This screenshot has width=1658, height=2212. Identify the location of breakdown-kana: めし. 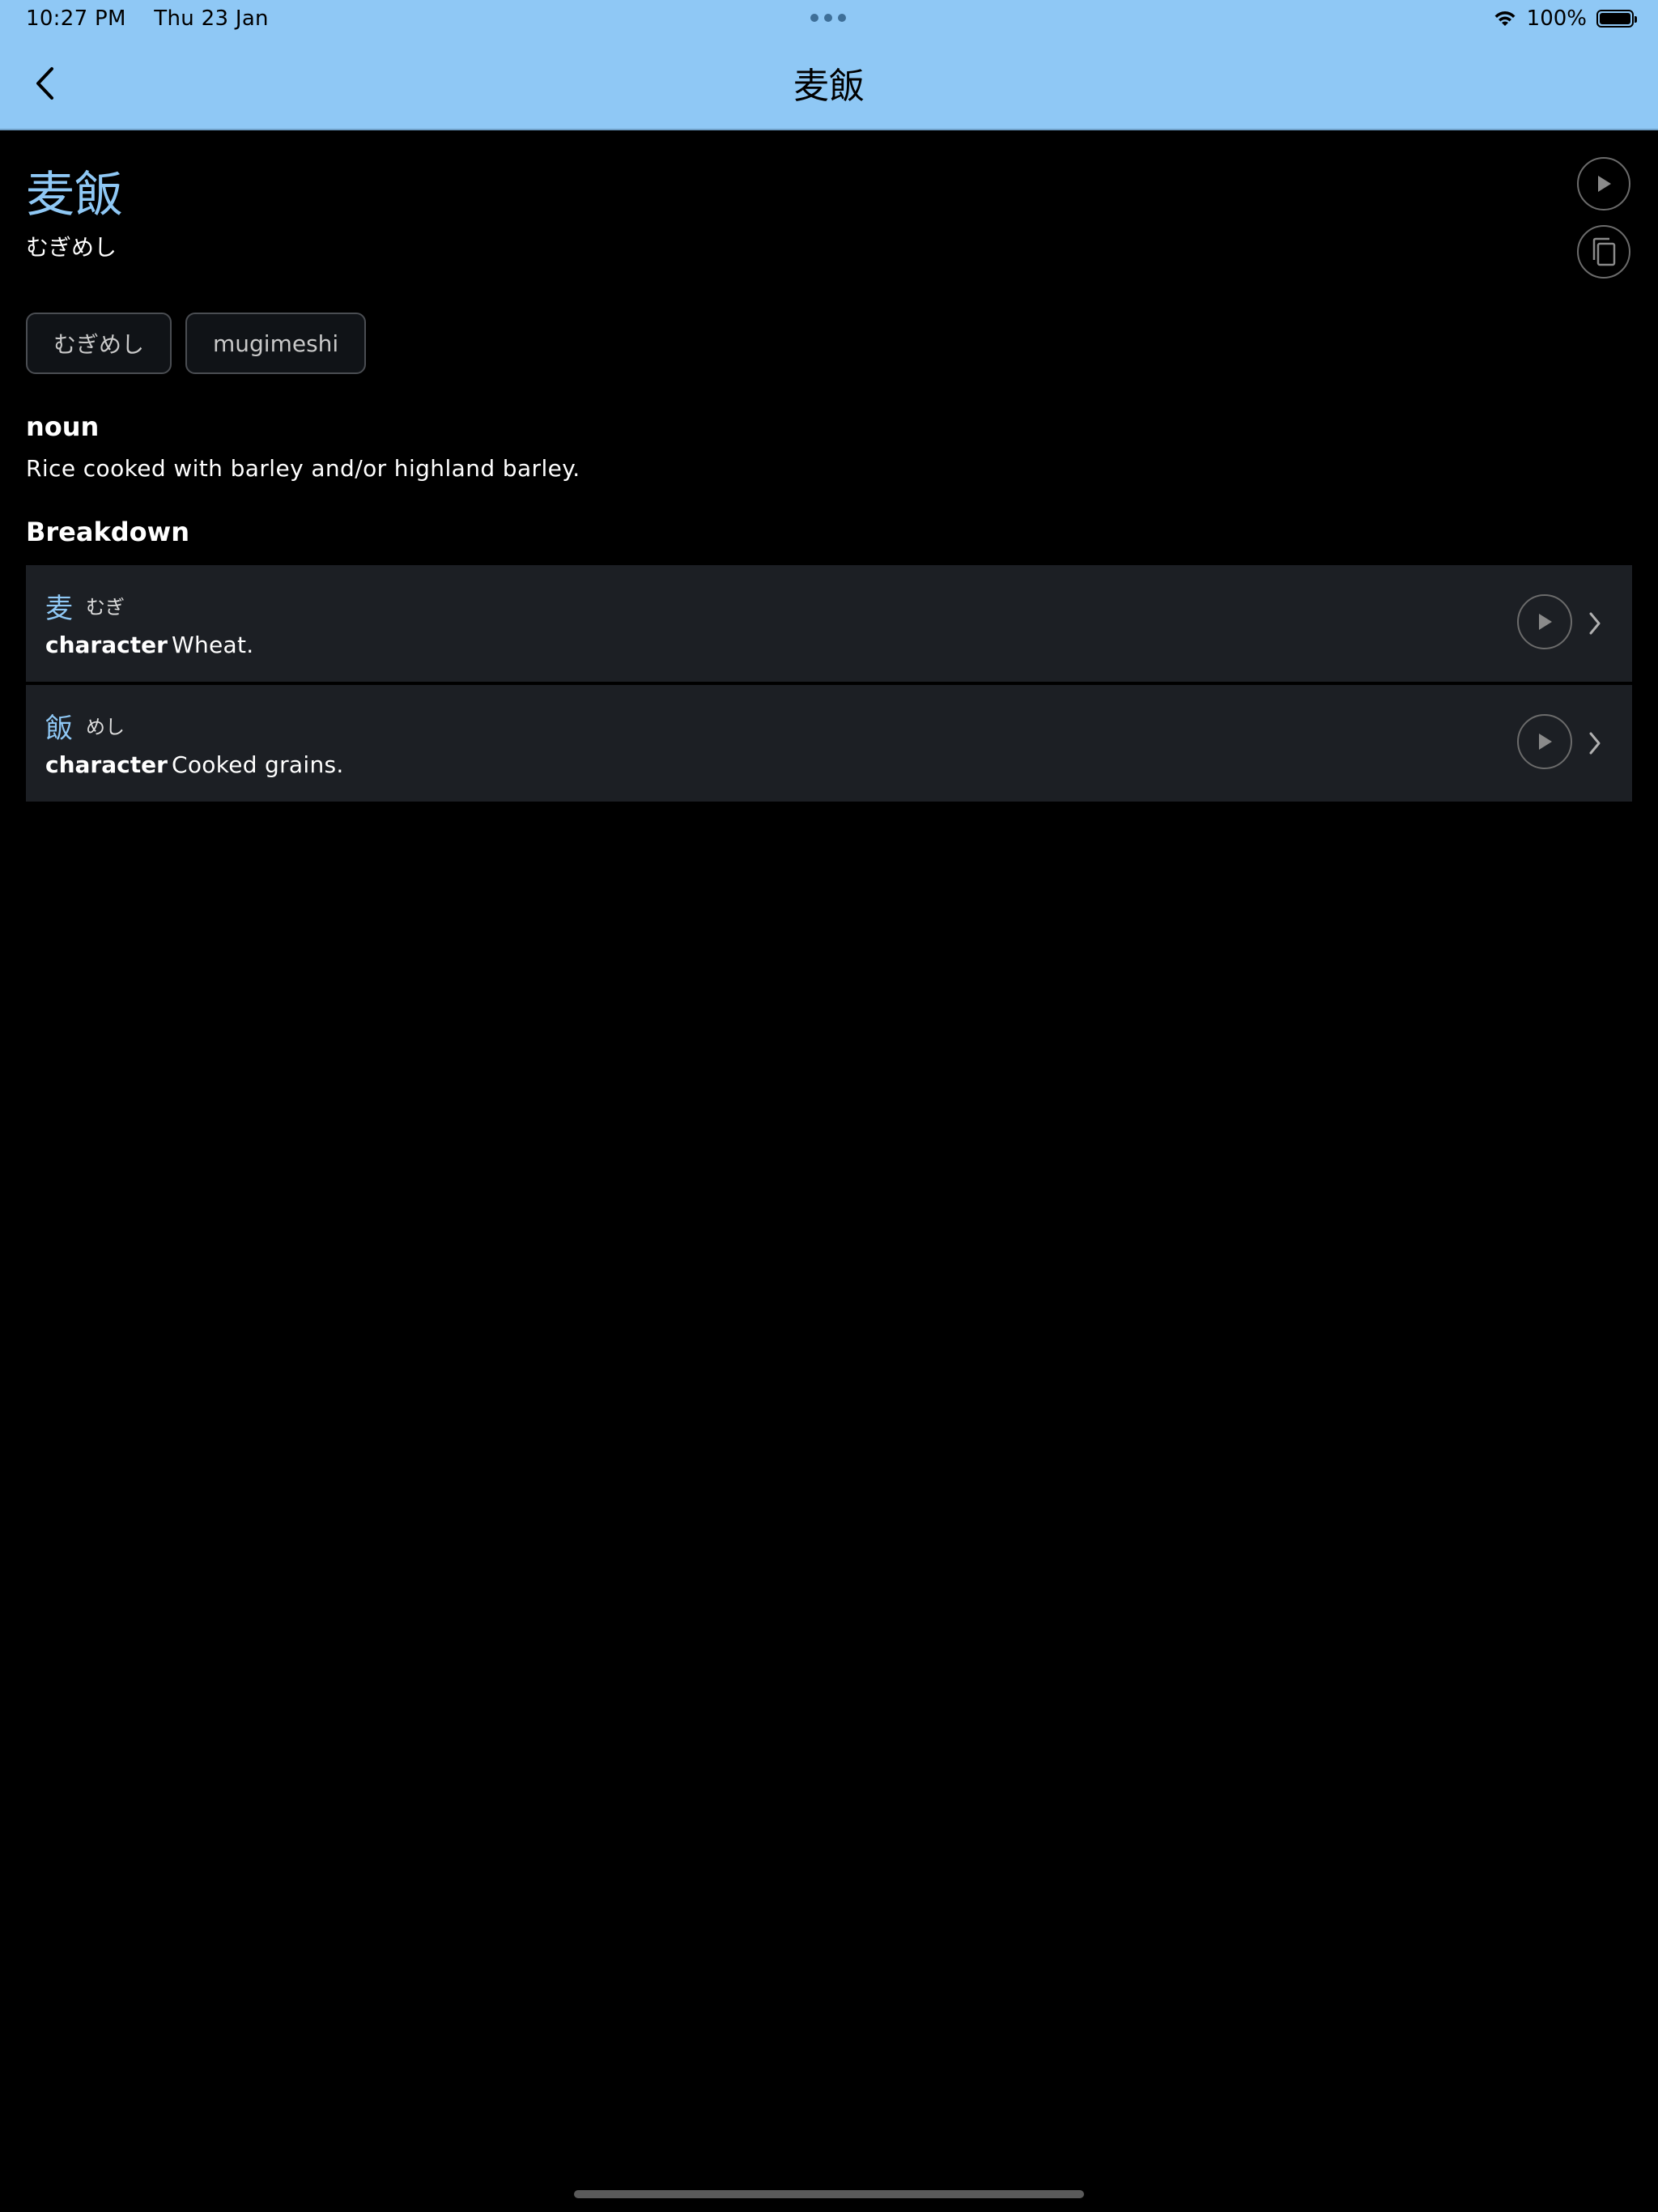
(105, 727).